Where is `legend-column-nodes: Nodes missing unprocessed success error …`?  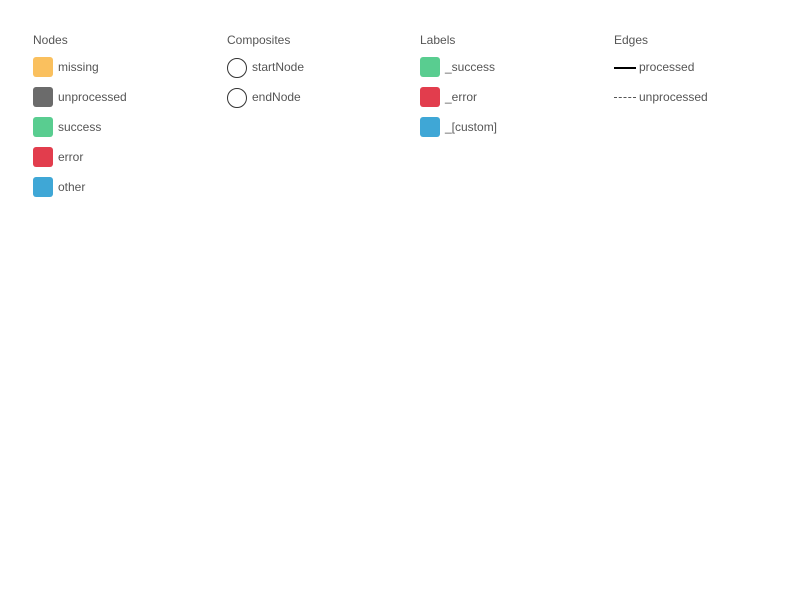 legend-column-nodes: Nodes missing unprocessed success error … is located at coordinates (123, 120).